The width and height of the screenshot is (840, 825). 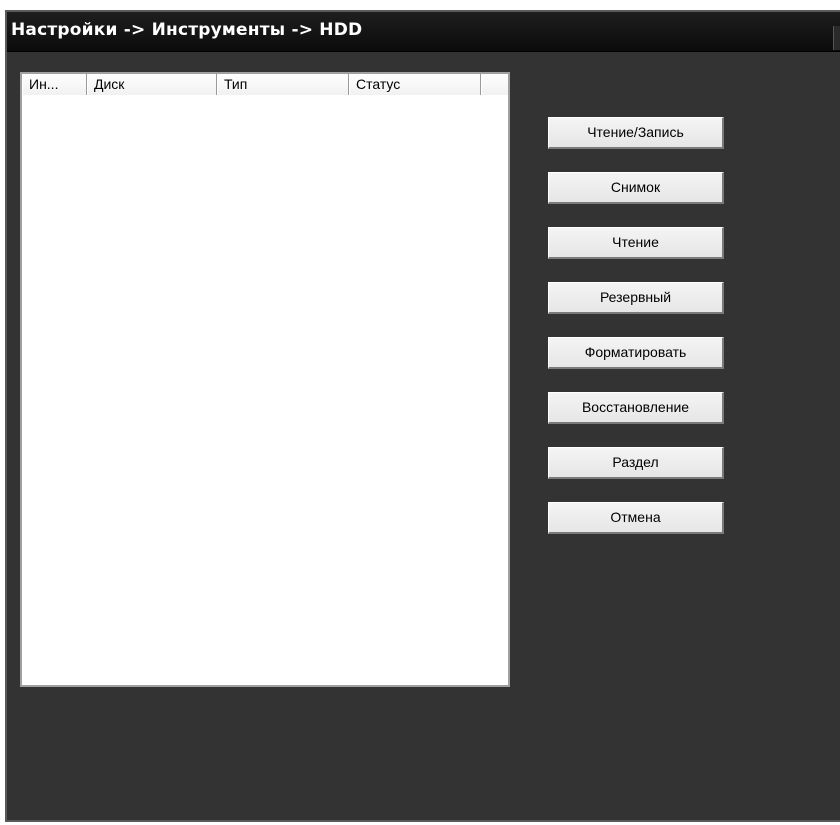 I want to click on column-header-status: Статус, so click(x=415, y=84).